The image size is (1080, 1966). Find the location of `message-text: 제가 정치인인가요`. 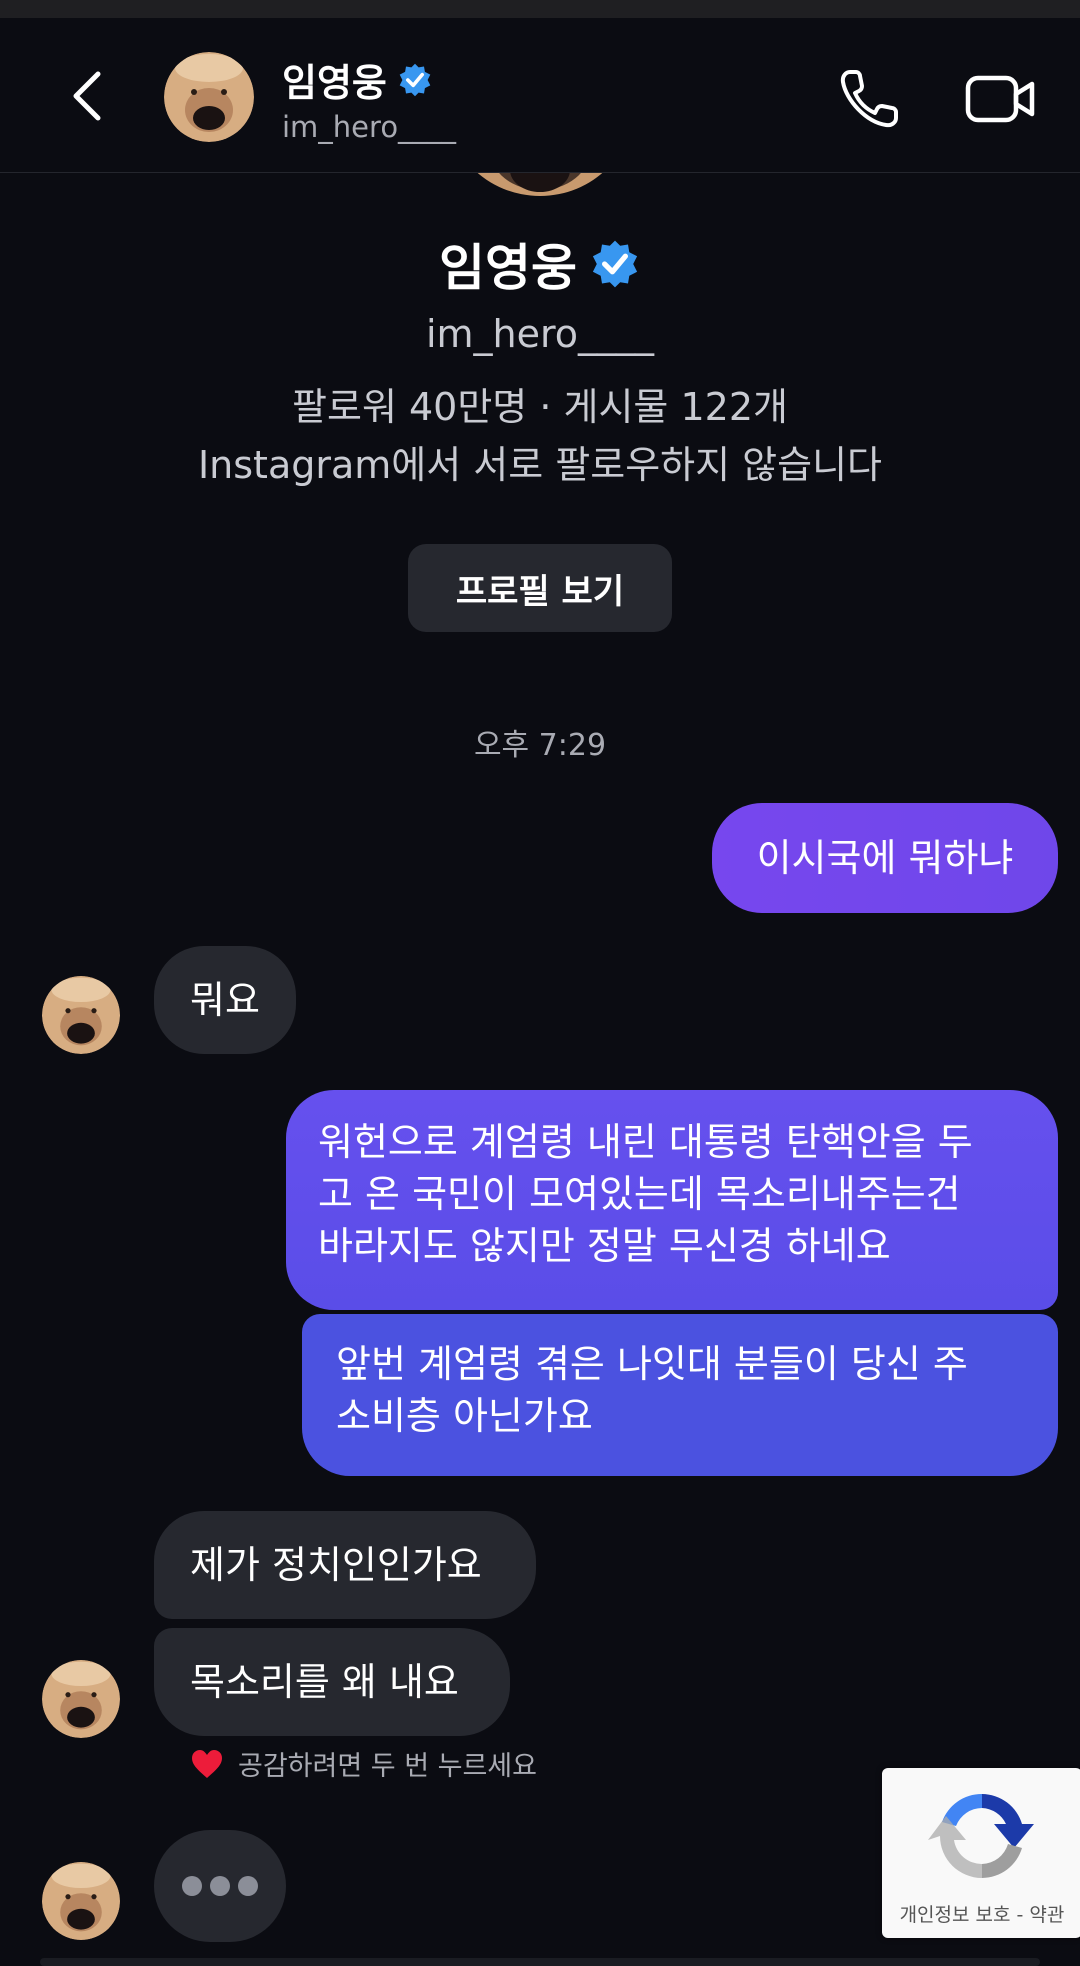

message-text: 제가 정치인인가요 is located at coordinates (336, 1565).